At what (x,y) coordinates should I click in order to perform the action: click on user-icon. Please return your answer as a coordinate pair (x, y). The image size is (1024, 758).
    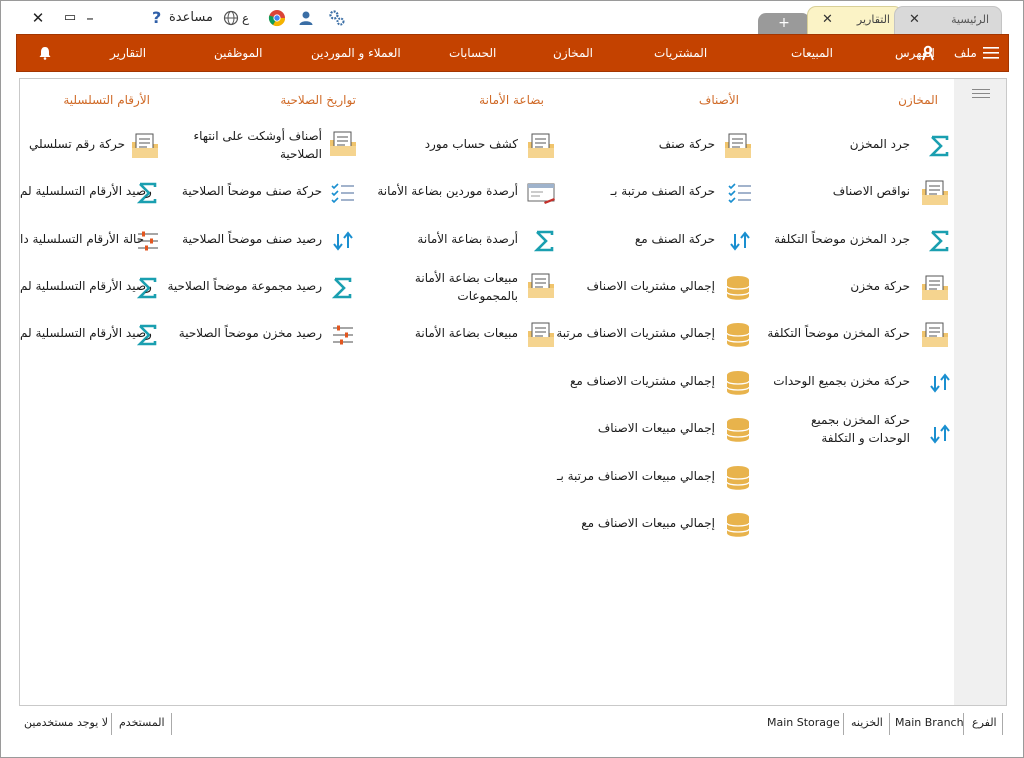
    Looking at the image, I should click on (308, 18).